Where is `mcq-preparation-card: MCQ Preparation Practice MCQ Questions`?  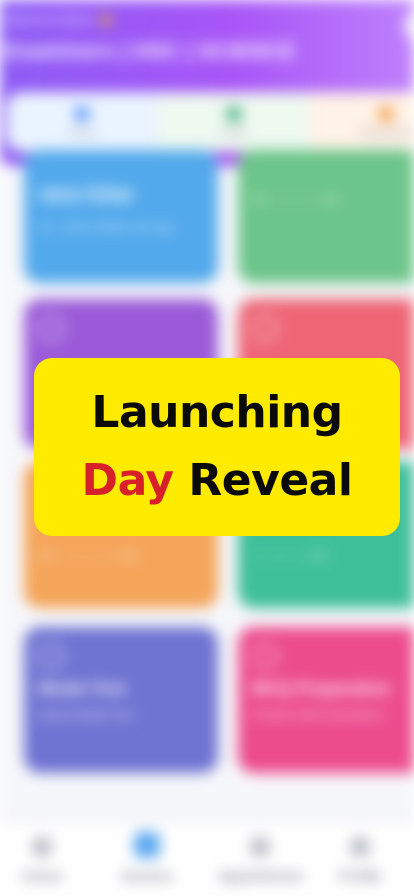
mcq-preparation-card: MCQ Preparation Practice MCQ Questions is located at coordinates (326, 700).